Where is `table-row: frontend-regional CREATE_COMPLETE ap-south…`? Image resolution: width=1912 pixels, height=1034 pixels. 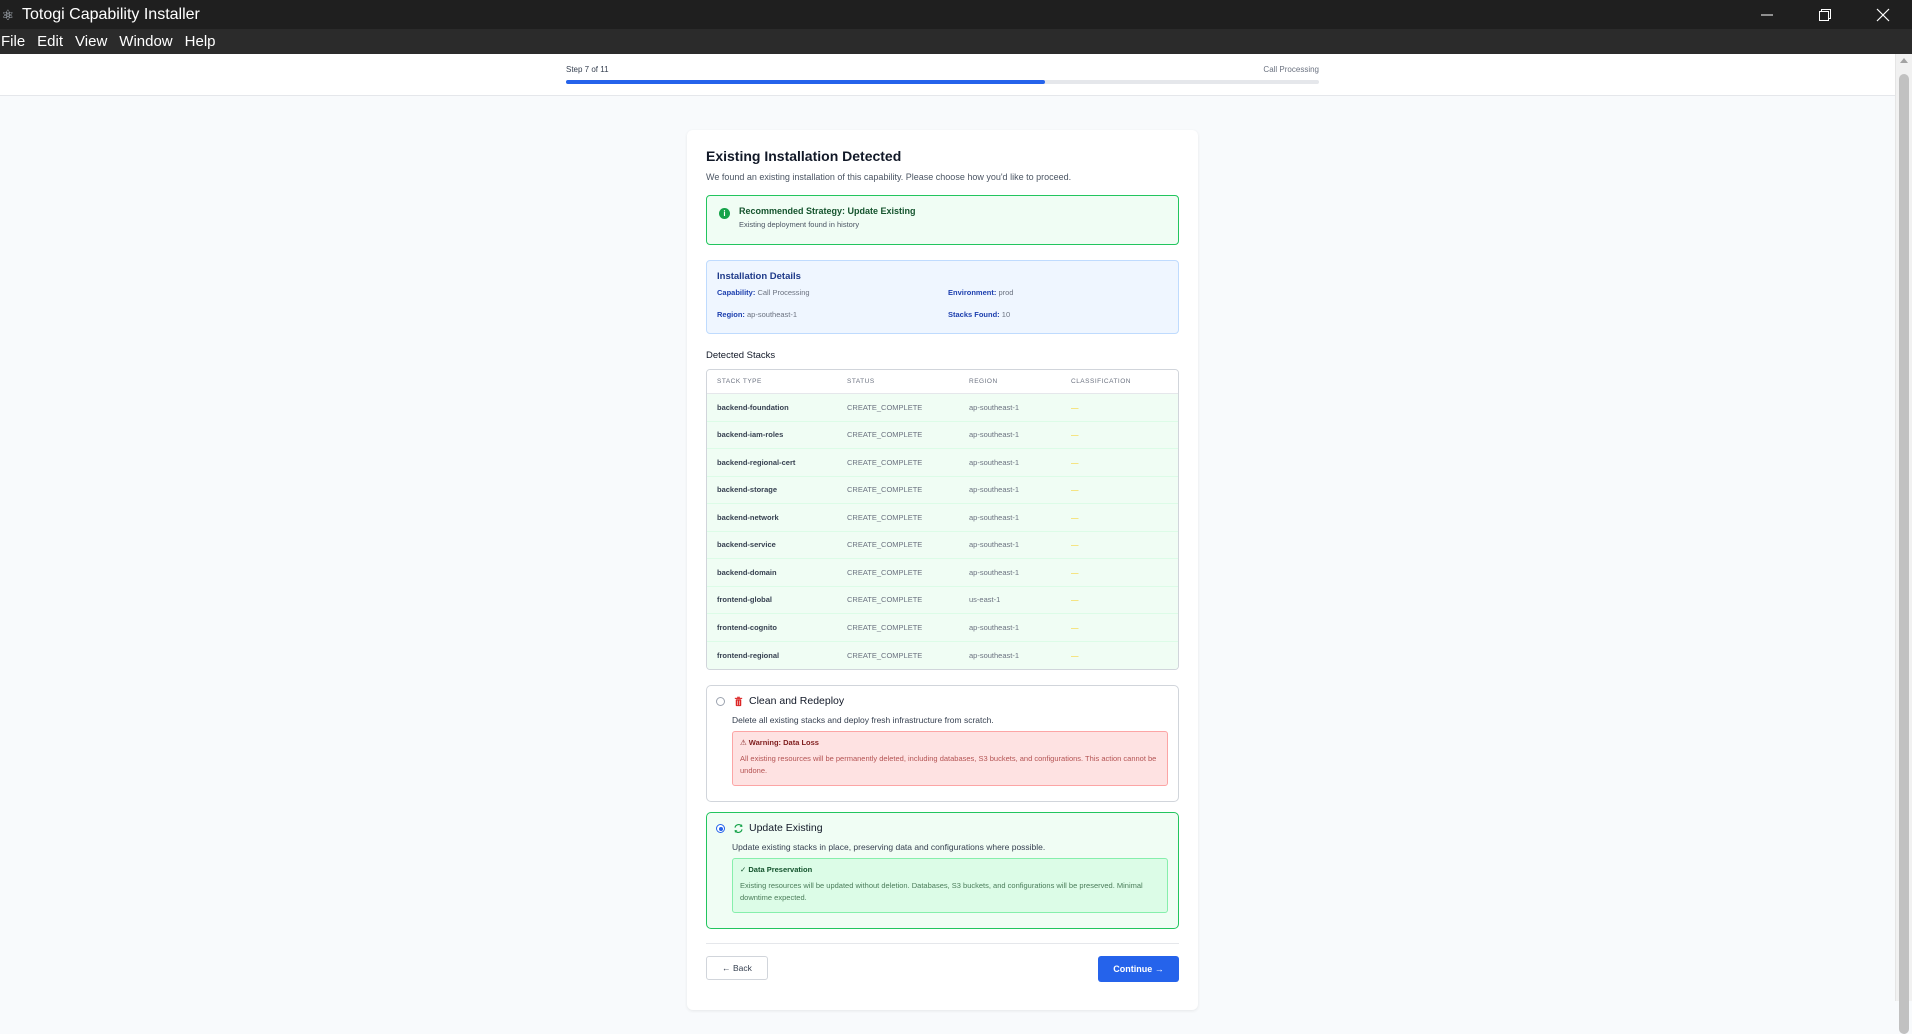 table-row: frontend-regional CREATE_COMPLETE ap-south… is located at coordinates (942, 655).